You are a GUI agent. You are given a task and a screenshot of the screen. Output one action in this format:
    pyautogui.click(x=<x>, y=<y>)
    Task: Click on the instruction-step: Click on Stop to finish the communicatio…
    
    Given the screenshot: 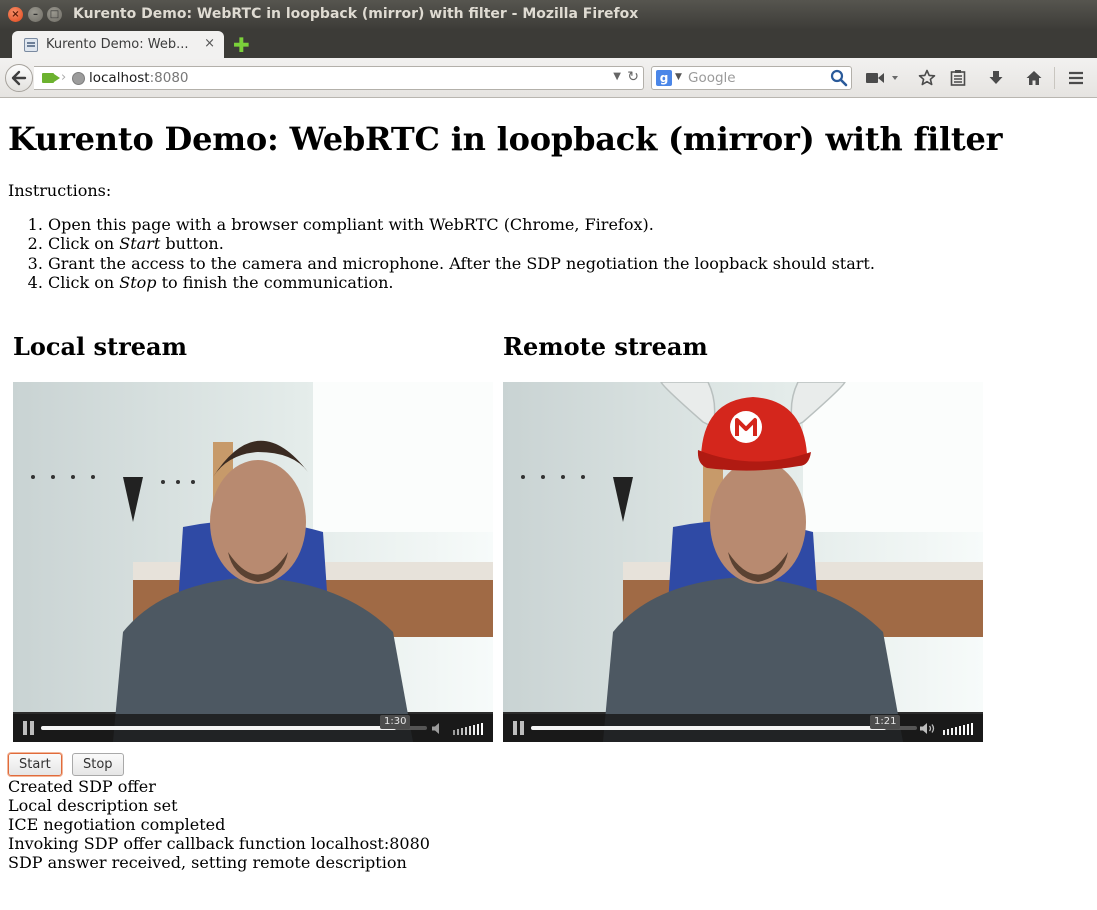 What is the action you would take?
    pyautogui.click(x=461, y=282)
    